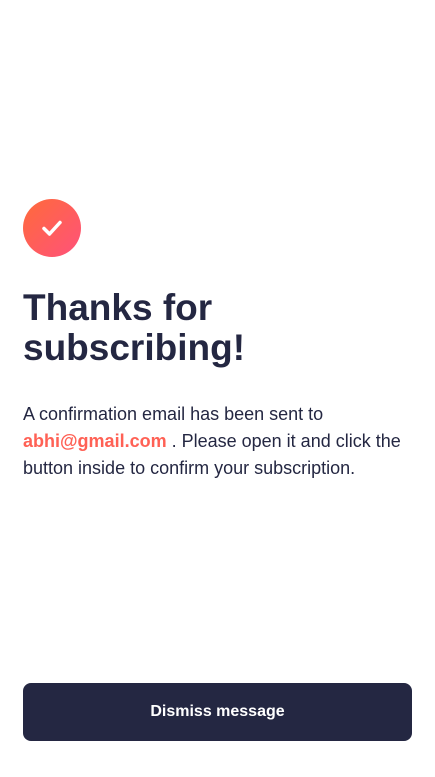 This screenshot has height=777, width=435. What do you see at coordinates (95, 441) in the screenshot?
I see `subscriber-email: abhi@gmail.com` at bounding box center [95, 441].